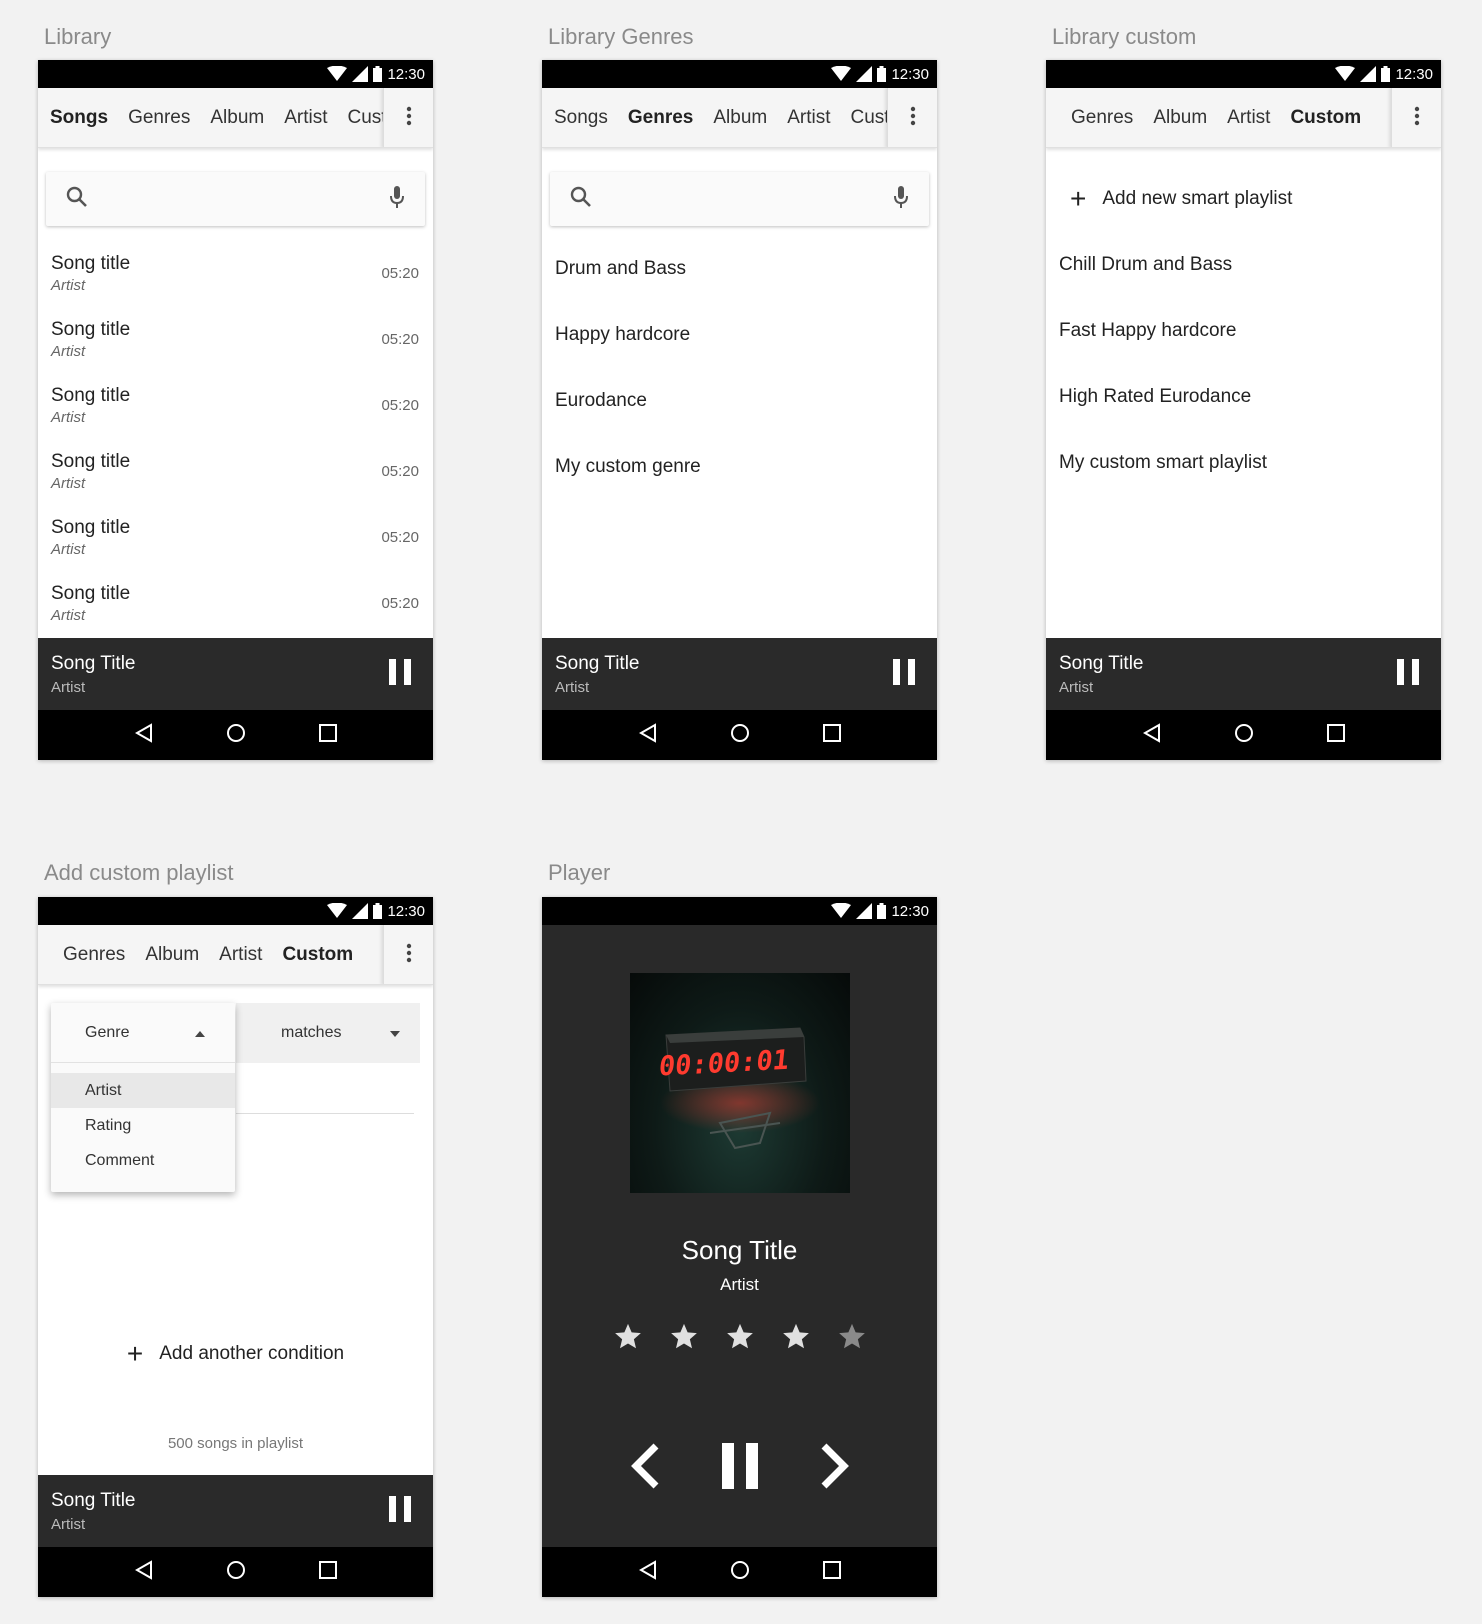 The image size is (1482, 1624). Describe the element at coordinates (91, 527) in the screenshot. I see `song-title: Song title` at that location.